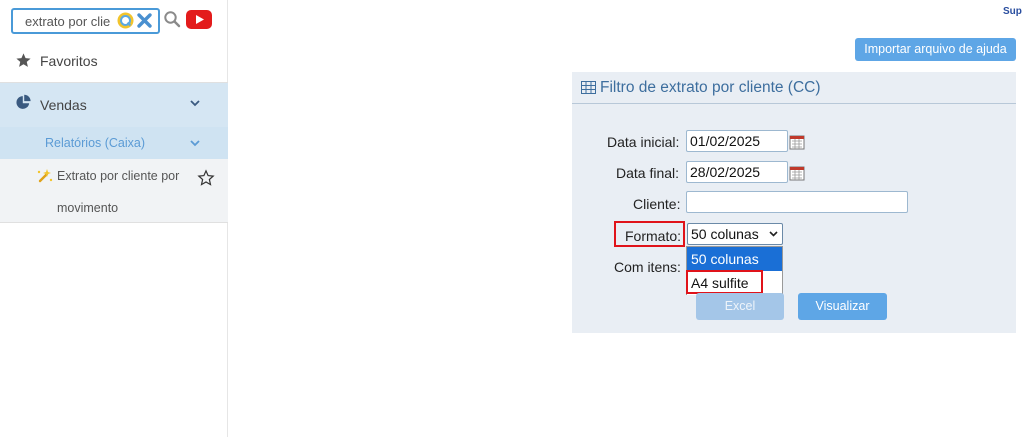 Image resolution: width=1024 pixels, height=437 pixels. I want to click on search-go-icon, so click(125, 20).